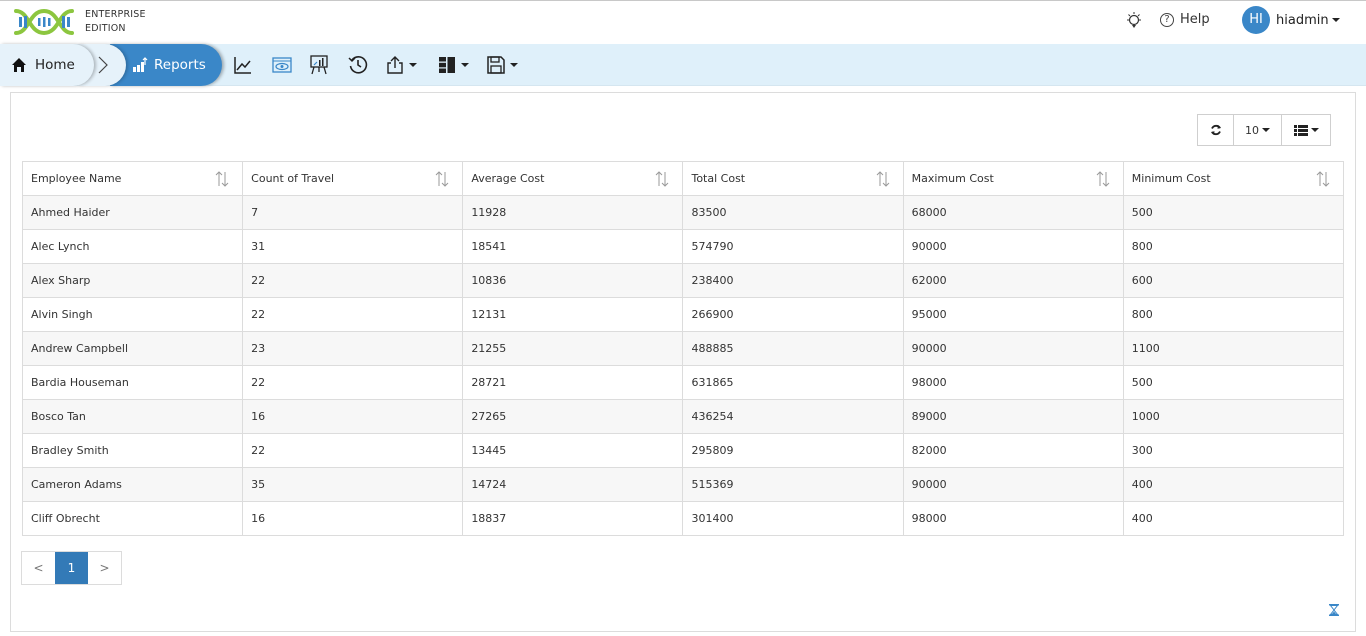 The width and height of the screenshot is (1366, 636). I want to click on line-chart-icon, so click(242, 65).